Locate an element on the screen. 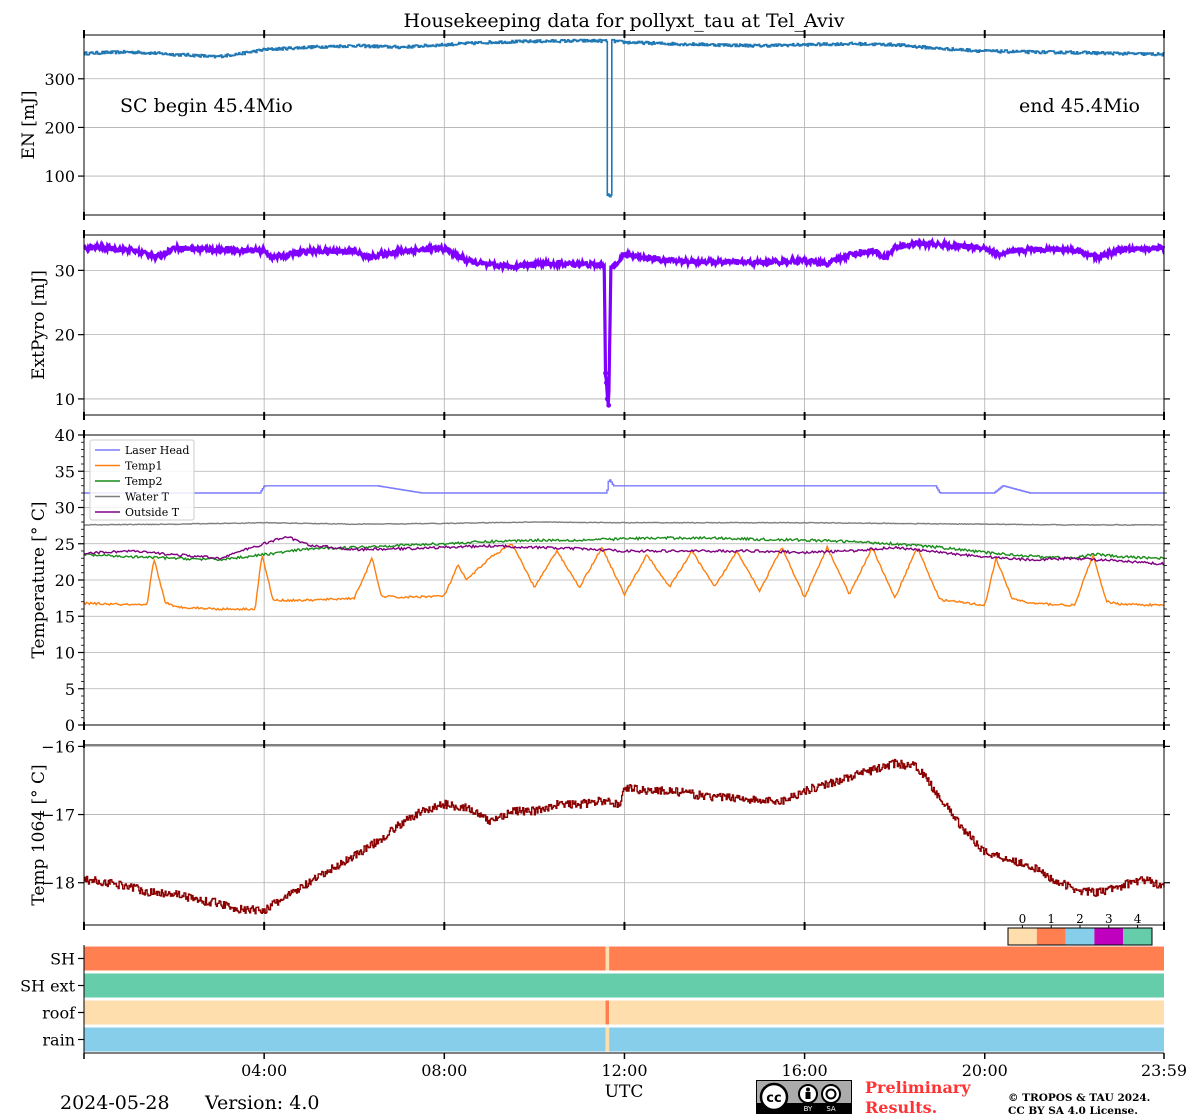 Image resolution: width=1200 pixels, height=1120 pixels. copyright-line1: © TROPOS & TAU 2024. is located at coordinates (1079, 1098).